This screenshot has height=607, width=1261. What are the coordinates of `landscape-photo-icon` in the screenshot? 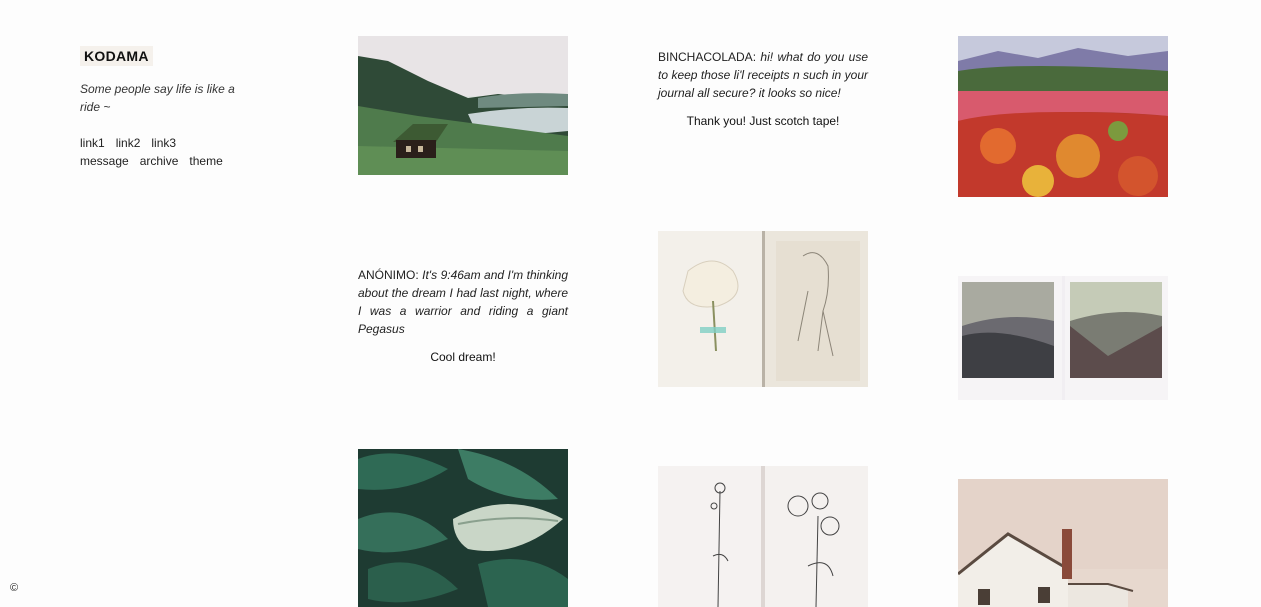 It's located at (463, 105).